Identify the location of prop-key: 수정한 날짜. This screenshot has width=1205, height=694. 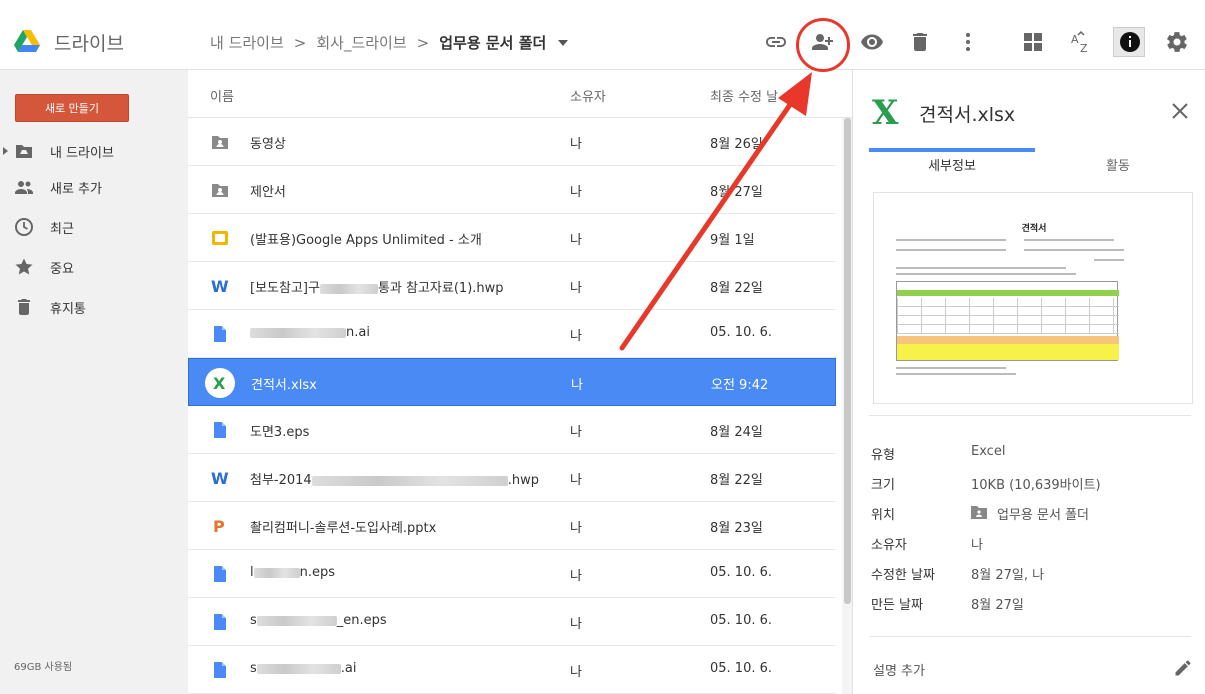
(903, 575).